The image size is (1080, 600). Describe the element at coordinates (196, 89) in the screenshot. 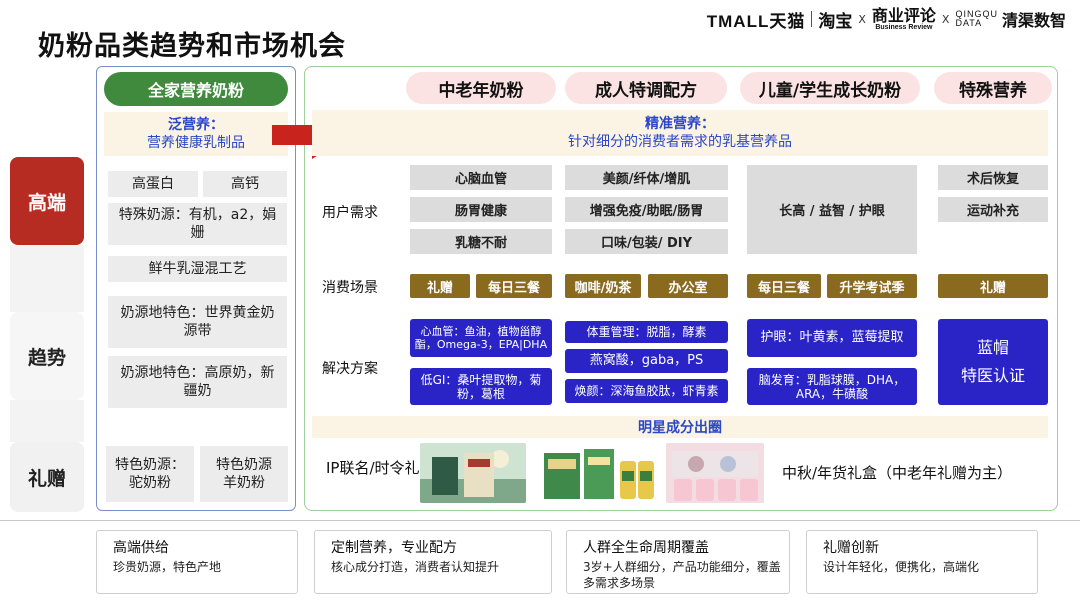

I see `family-nutrition-pill: 全家营养奶粉` at that location.